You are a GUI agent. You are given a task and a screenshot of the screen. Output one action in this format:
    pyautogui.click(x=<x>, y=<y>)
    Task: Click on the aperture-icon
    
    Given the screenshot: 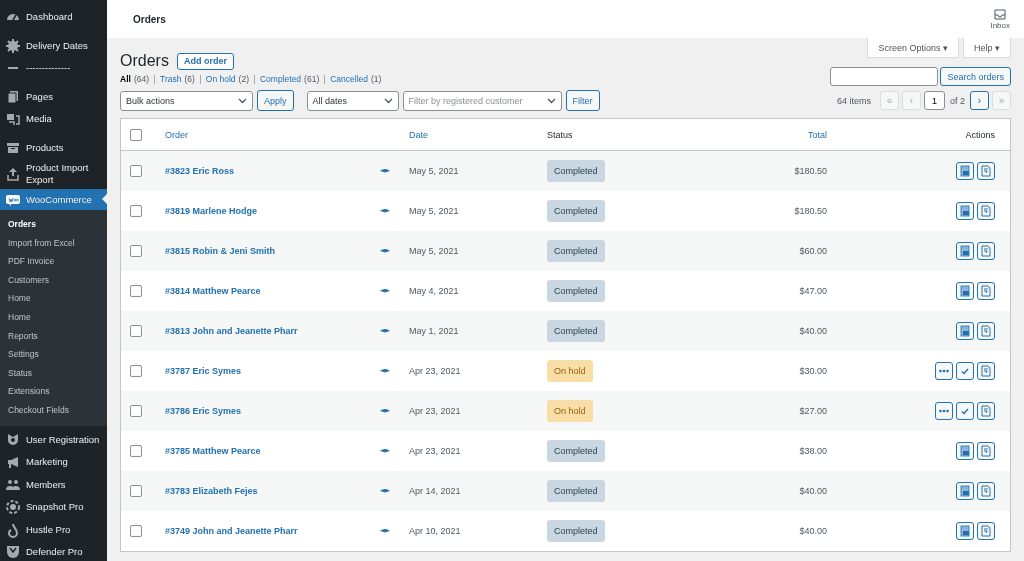 What is the action you would take?
    pyautogui.click(x=13, y=507)
    